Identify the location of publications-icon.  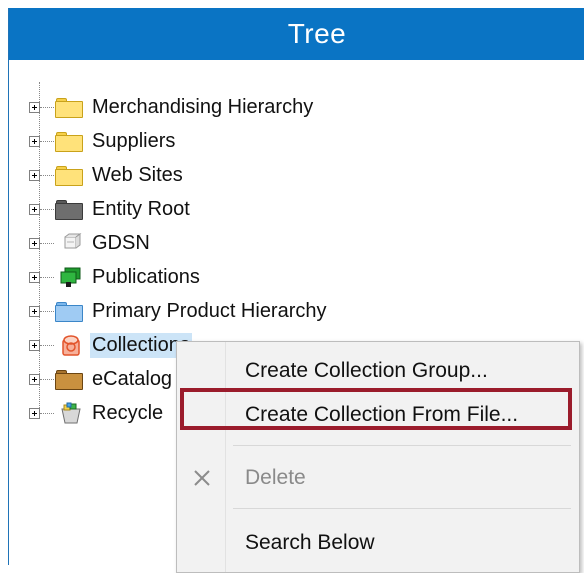
(69, 277).